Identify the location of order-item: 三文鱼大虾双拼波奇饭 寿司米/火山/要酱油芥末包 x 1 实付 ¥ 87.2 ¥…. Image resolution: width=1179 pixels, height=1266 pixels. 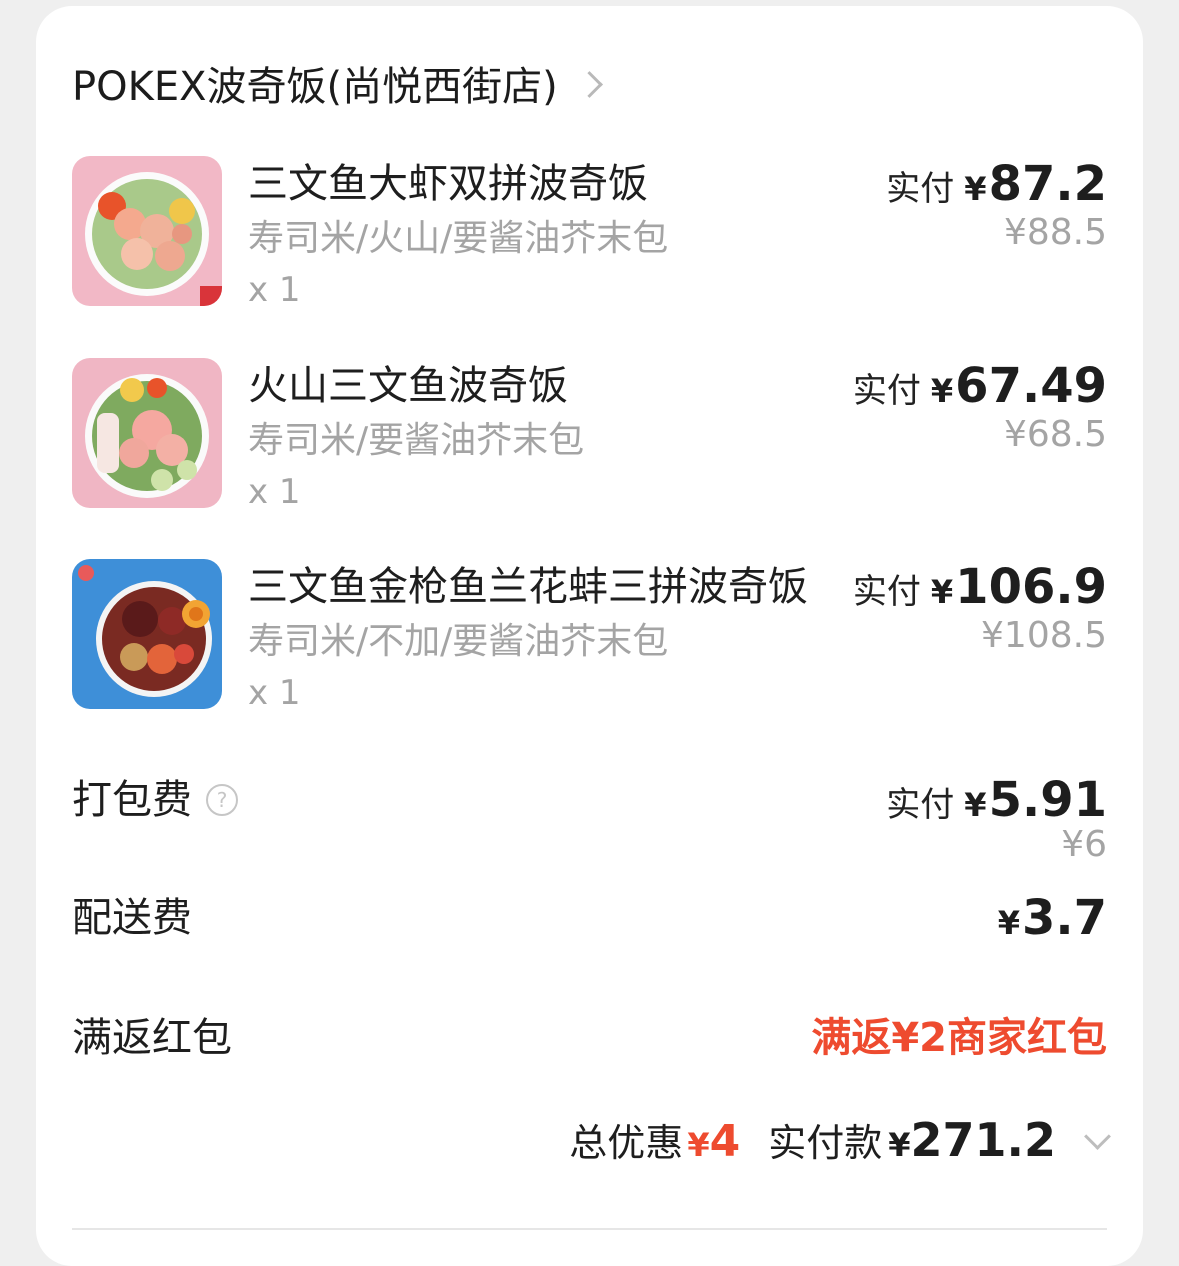
(589, 236).